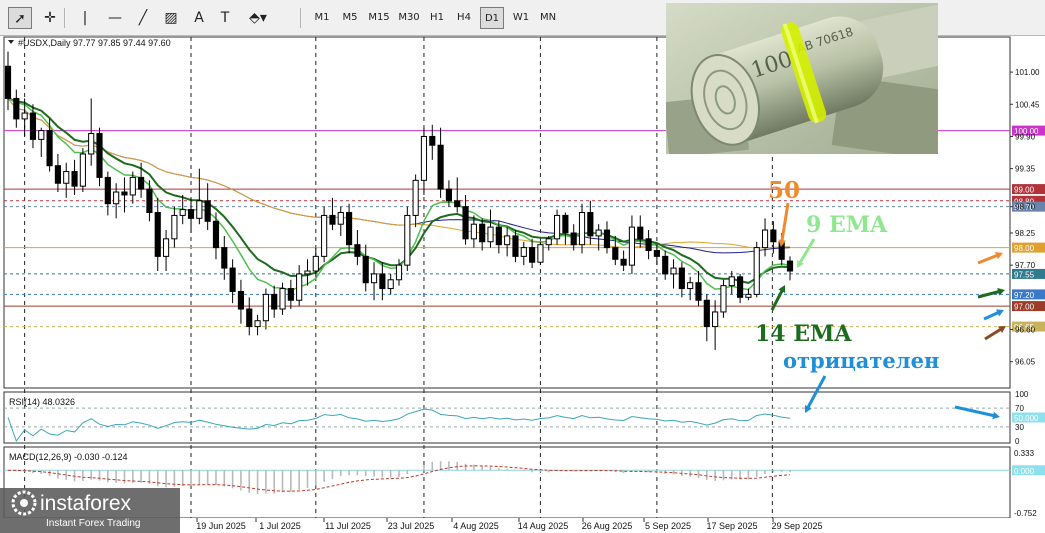  I want to click on annotation-label: 50, so click(784, 190).